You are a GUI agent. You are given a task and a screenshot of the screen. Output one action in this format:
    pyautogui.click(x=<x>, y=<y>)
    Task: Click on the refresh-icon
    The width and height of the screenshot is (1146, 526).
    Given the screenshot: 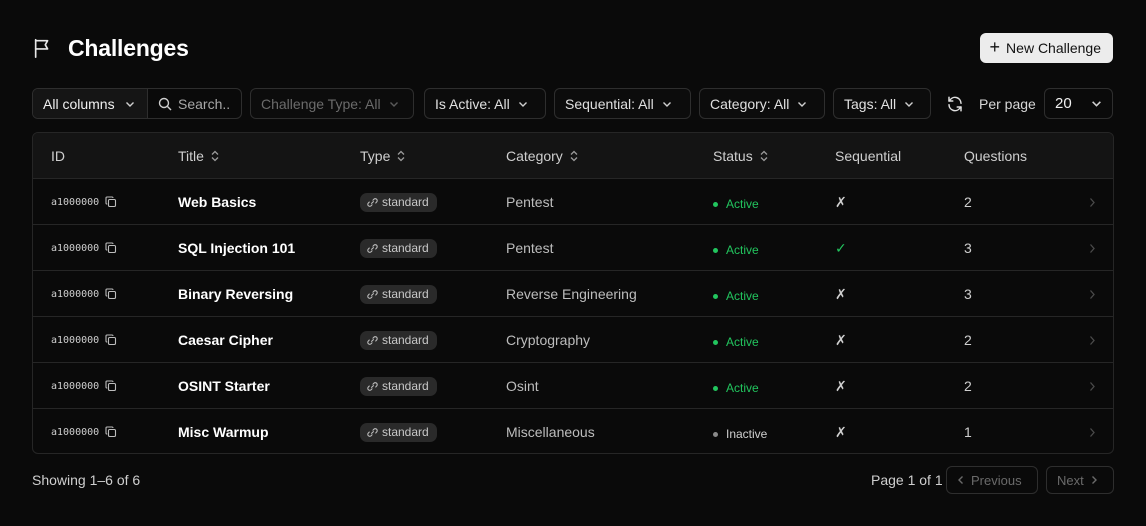 What is the action you would take?
    pyautogui.click(x=955, y=104)
    